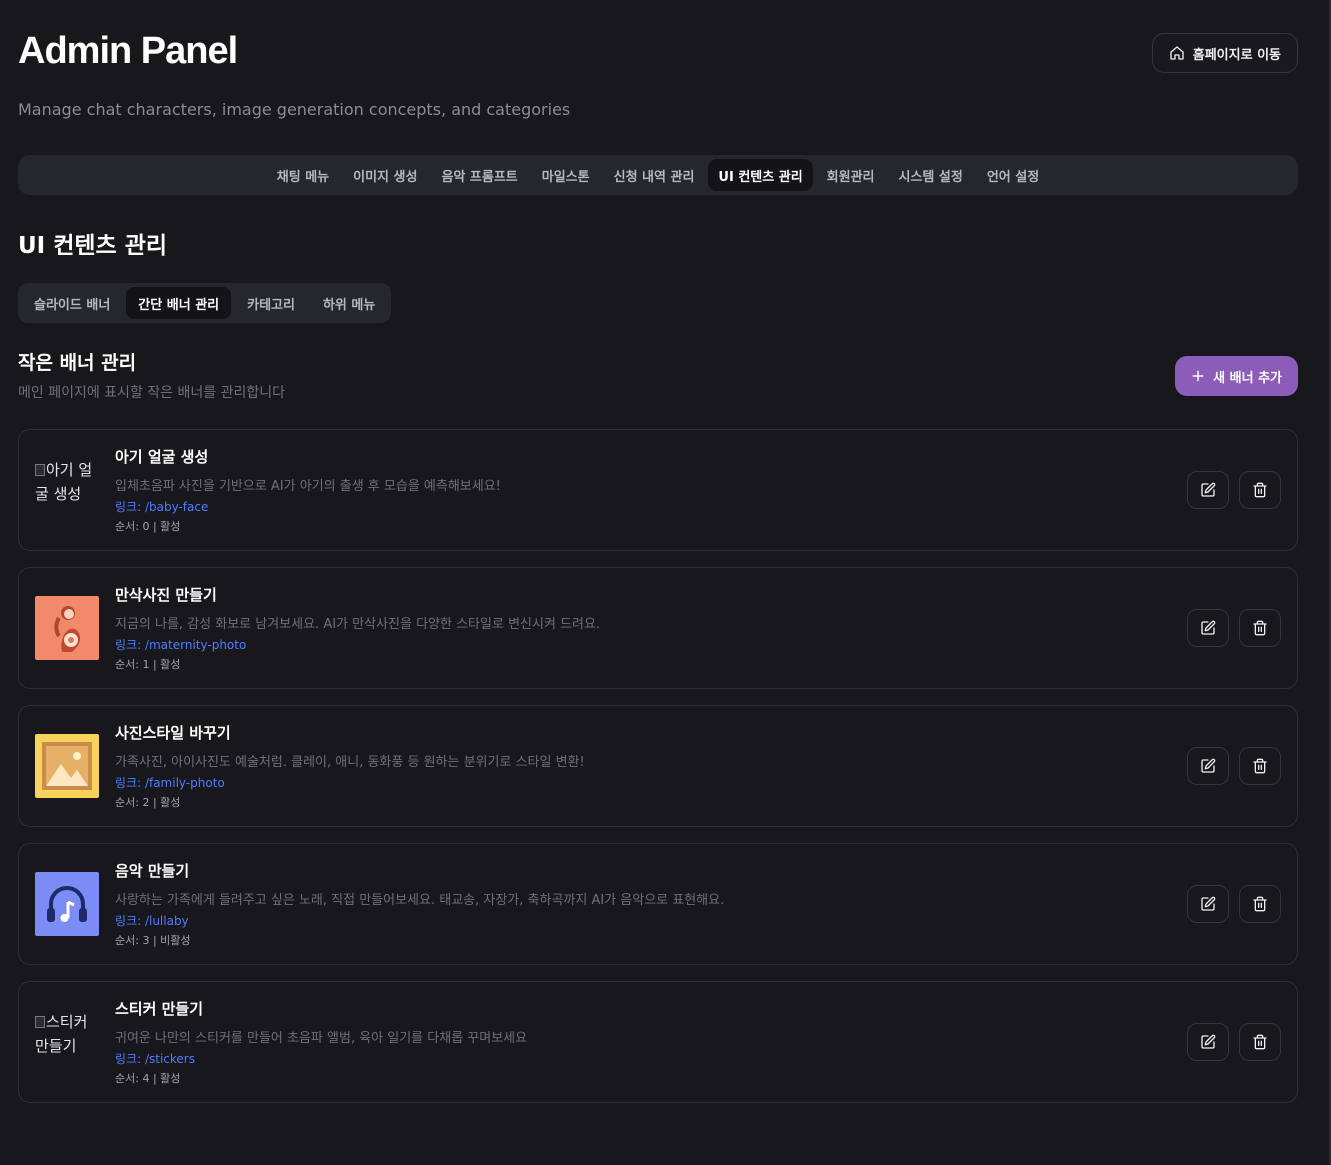 The height and width of the screenshot is (1165, 1331). I want to click on banner-title: 만삭사진 만들기, so click(166, 595).